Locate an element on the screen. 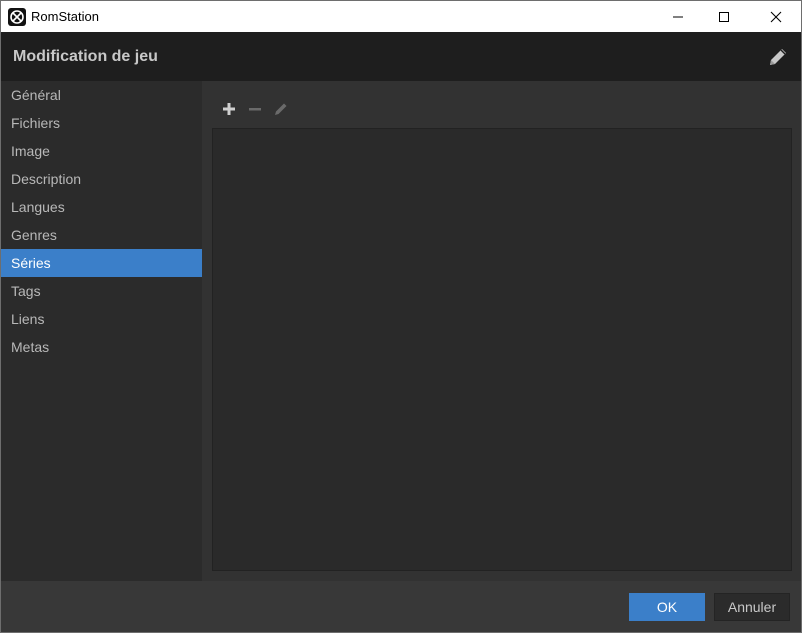 This screenshot has height=633, width=802. minimize-icon is located at coordinates (678, 16).